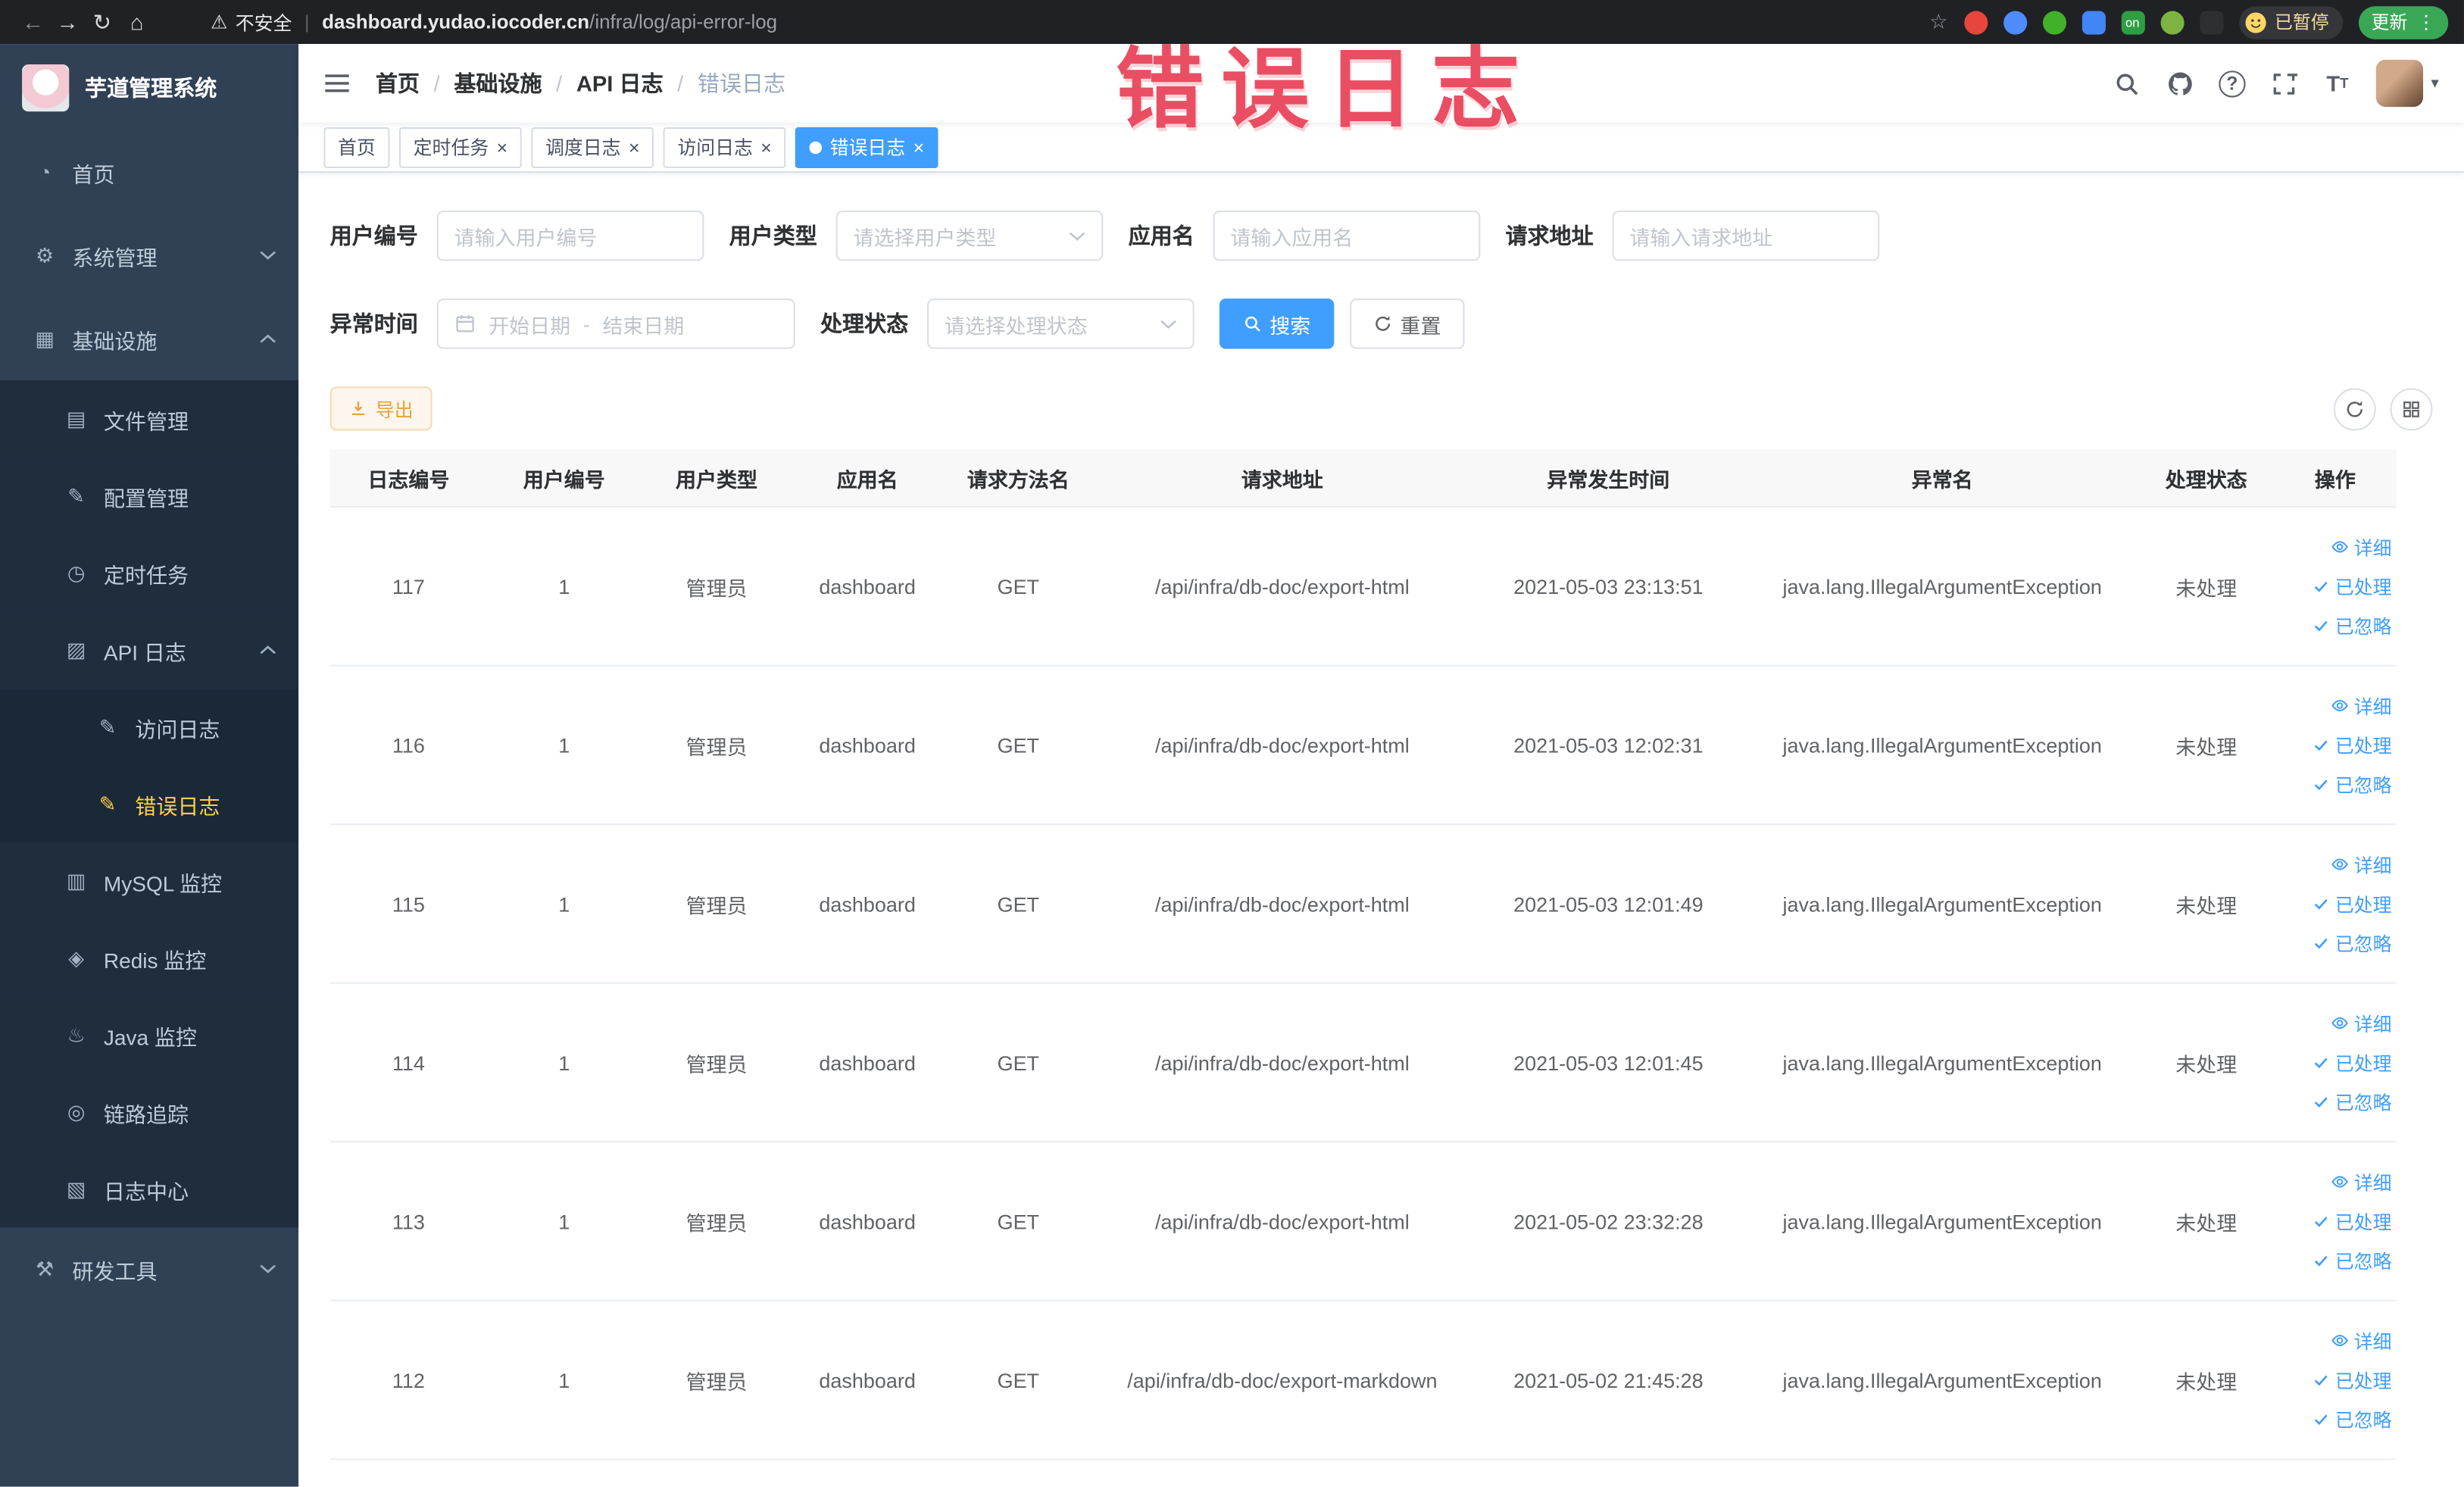 The image size is (2464, 1487). Describe the element at coordinates (2335, 479) in the screenshot. I see `column-header-9: 操作` at that location.